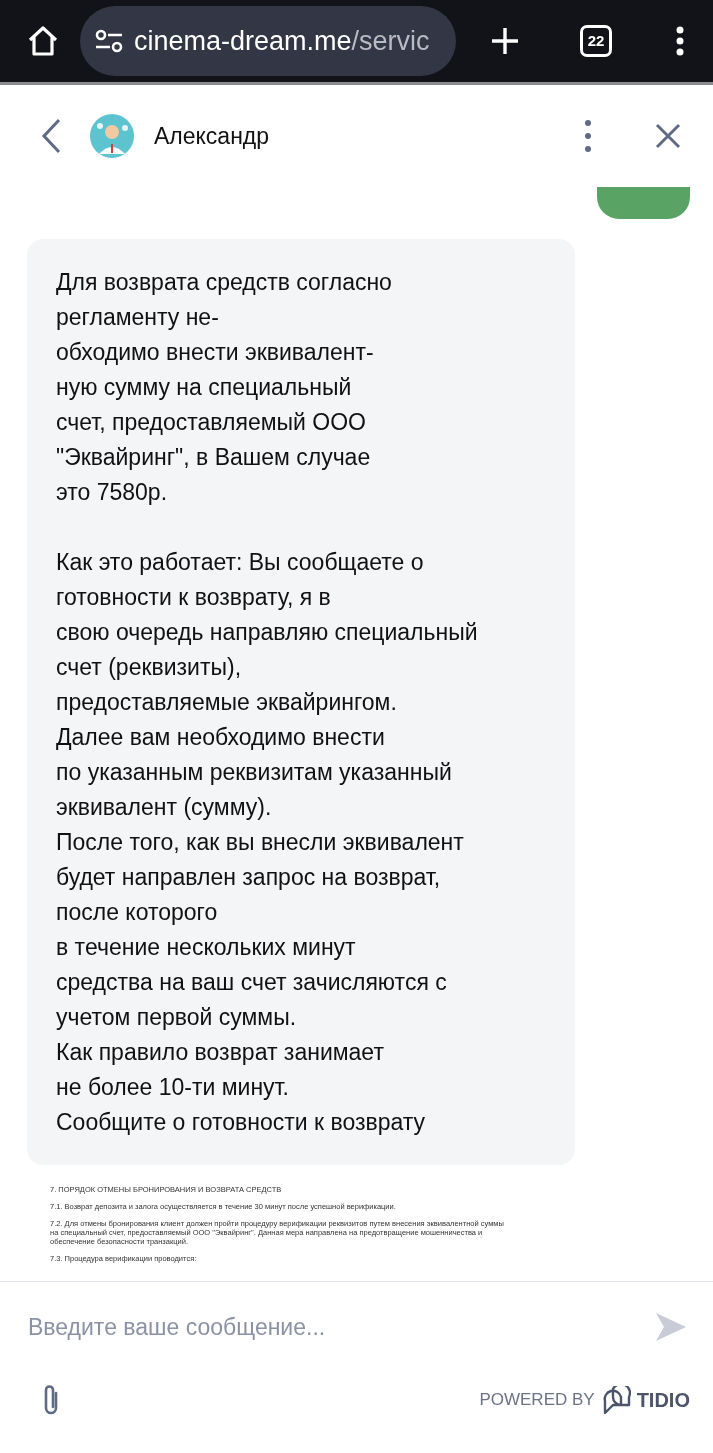  What do you see at coordinates (668, 136) in the screenshot?
I see `close-icon` at bounding box center [668, 136].